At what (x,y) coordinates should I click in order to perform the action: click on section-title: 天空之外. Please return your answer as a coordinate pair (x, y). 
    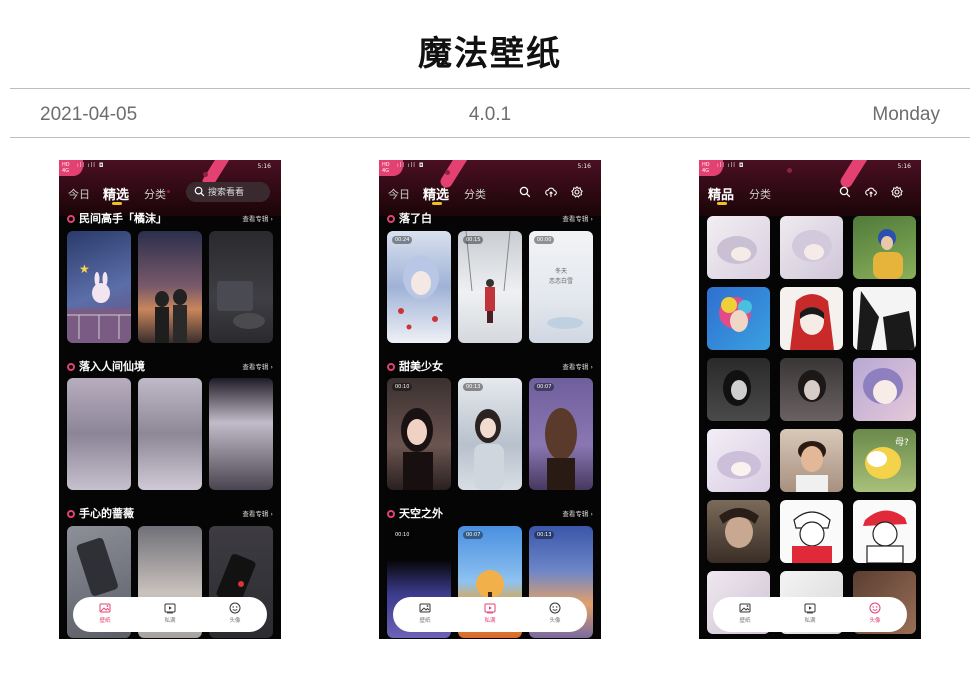
    Looking at the image, I should click on (415, 513).